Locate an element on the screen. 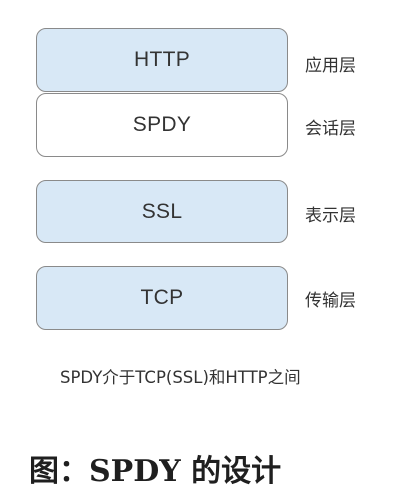 This screenshot has height=504, width=420. application-layer-label: 应用层 is located at coordinates (330, 66).